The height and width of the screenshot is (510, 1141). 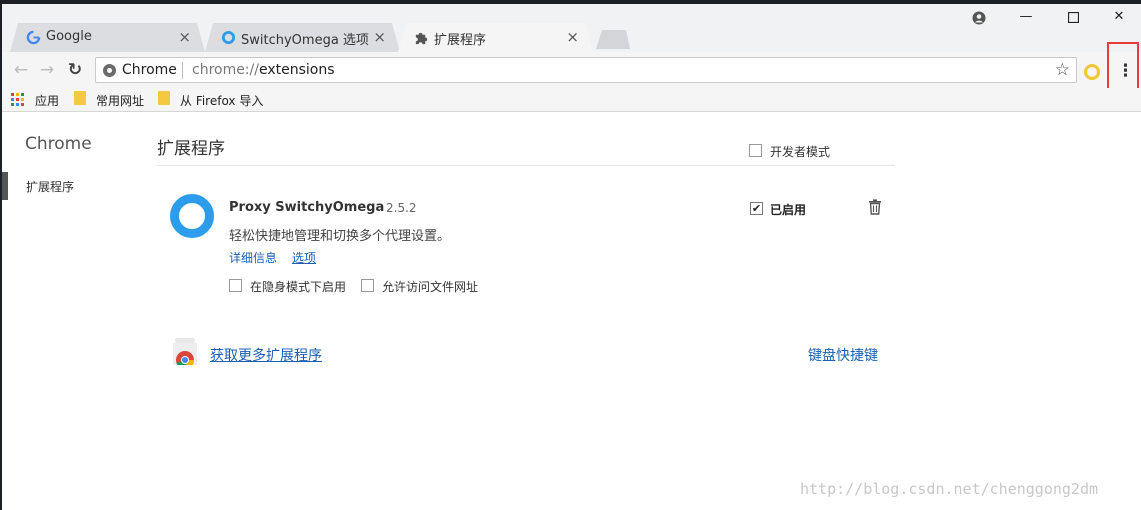 What do you see at coordinates (304, 257) in the screenshot?
I see `options-link: 选项` at bounding box center [304, 257].